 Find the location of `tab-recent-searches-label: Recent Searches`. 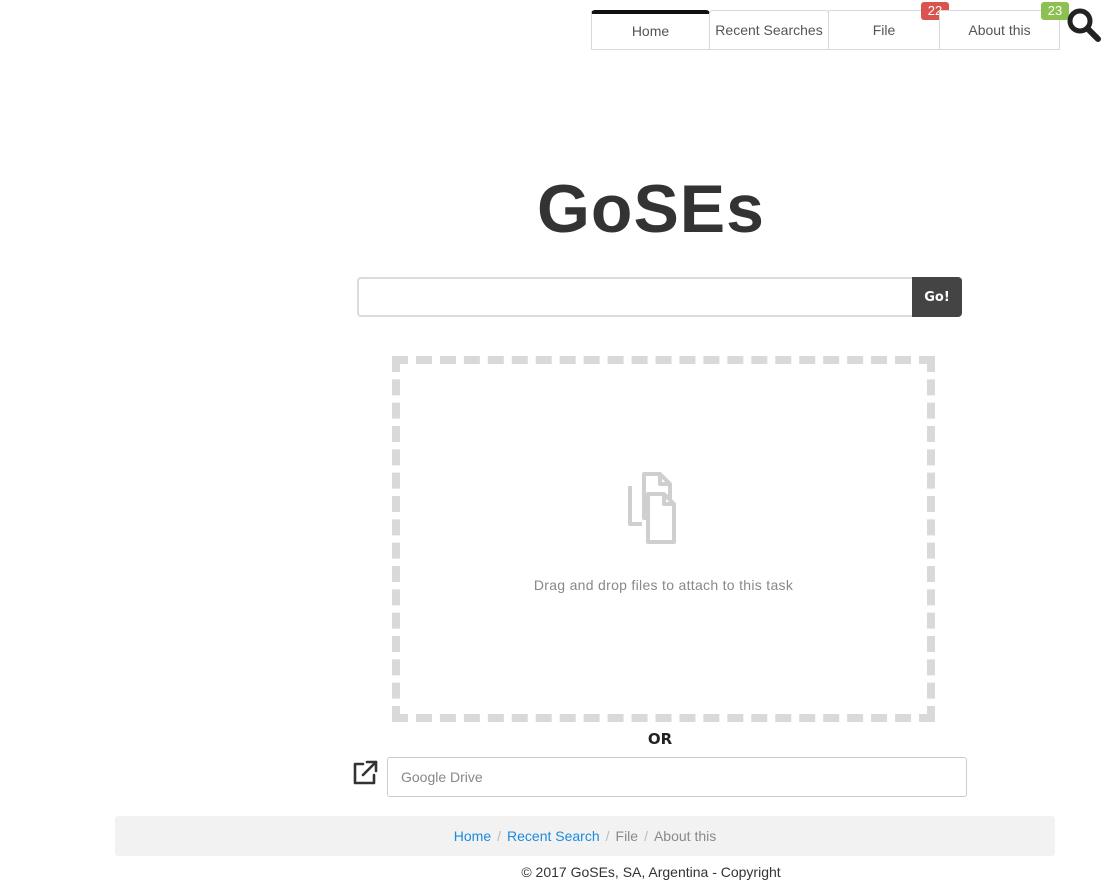

tab-recent-searches-label: Recent Searches is located at coordinates (769, 30).